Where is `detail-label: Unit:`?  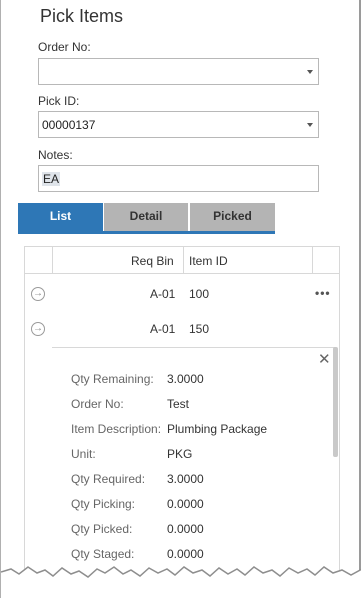
detail-label: Unit: is located at coordinates (83, 454).